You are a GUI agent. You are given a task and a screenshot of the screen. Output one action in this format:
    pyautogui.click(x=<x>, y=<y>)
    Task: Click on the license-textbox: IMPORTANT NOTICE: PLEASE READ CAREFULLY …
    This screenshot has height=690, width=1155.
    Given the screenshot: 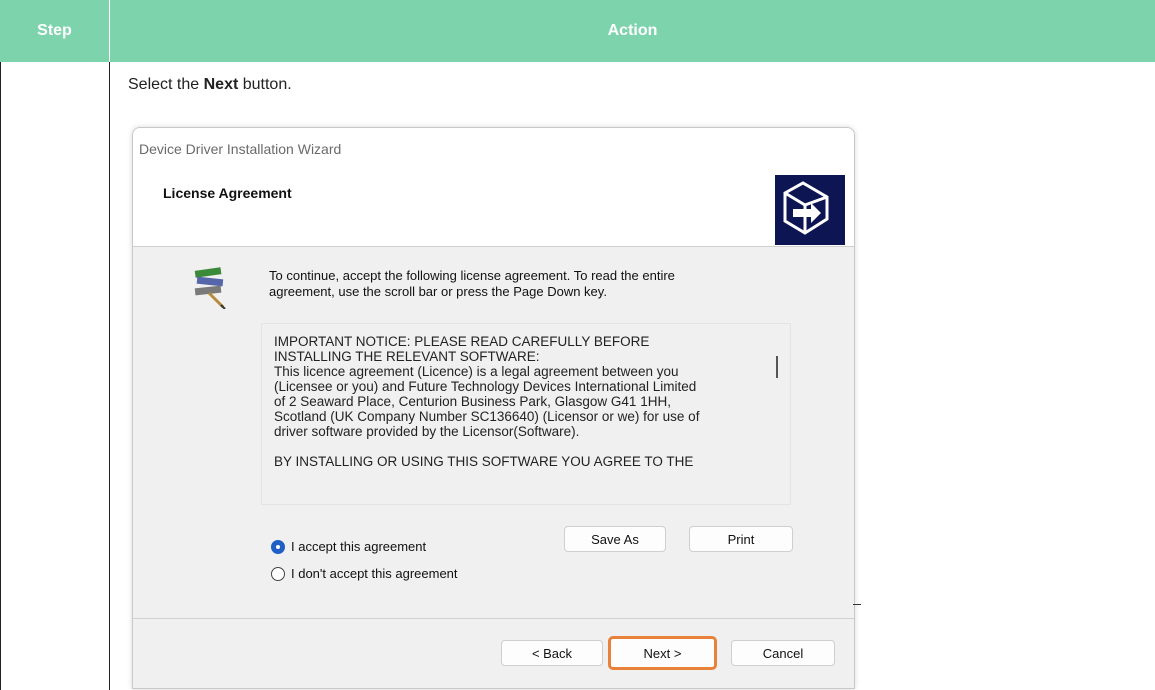 What is the action you would take?
    pyautogui.click(x=526, y=414)
    